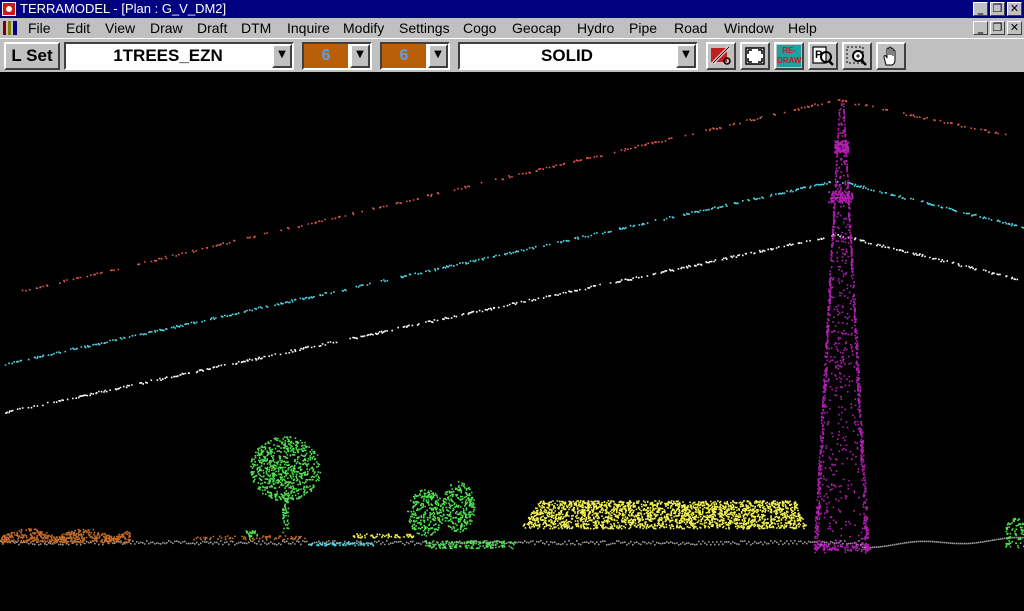 This screenshot has width=1024, height=611. What do you see at coordinates (212, 28) in the screenshot?
I see `menu-draft: Draft` at bounding box center [212, 28].